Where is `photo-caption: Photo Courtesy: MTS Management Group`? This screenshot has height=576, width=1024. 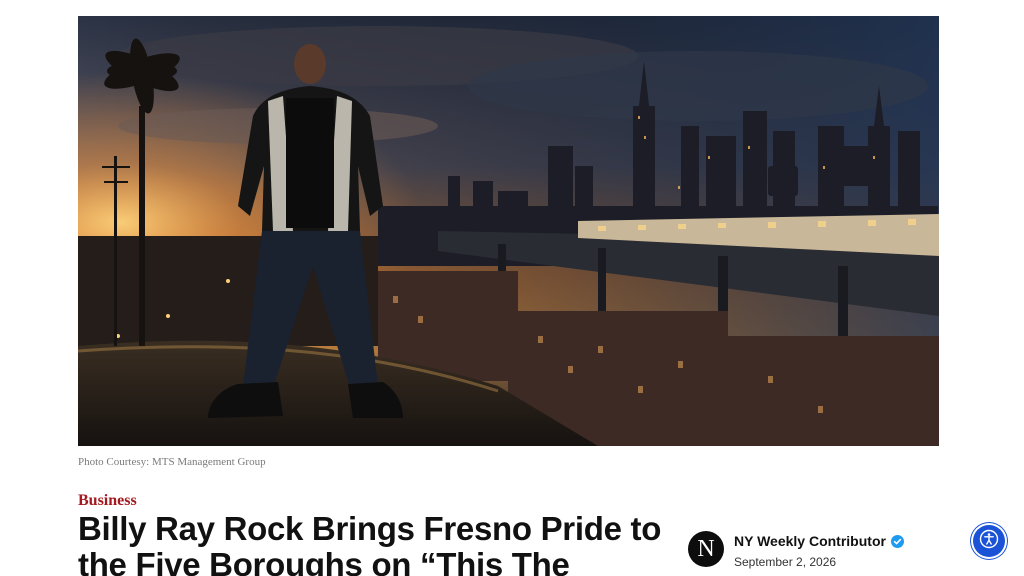
photo-caption: Photo Courtesy: MTS Management Group is located at coordinates (172, 462).